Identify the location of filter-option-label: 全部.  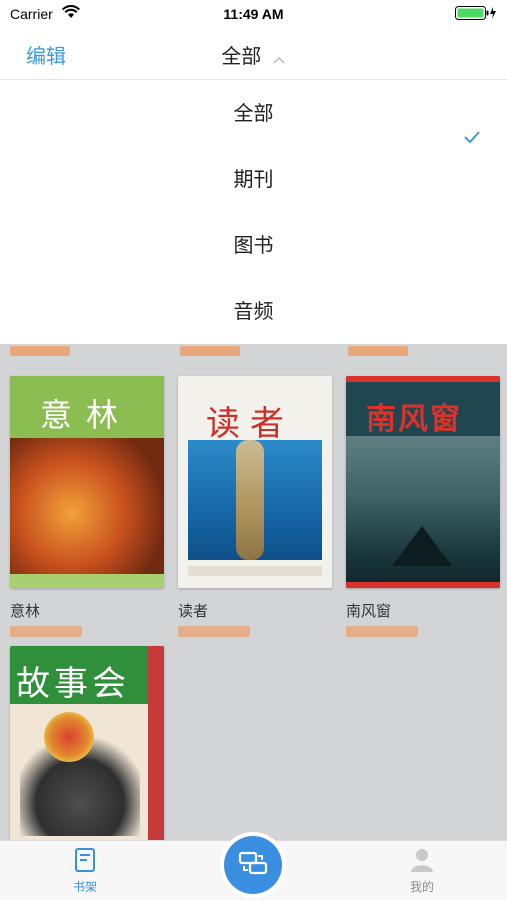
(253, 113).